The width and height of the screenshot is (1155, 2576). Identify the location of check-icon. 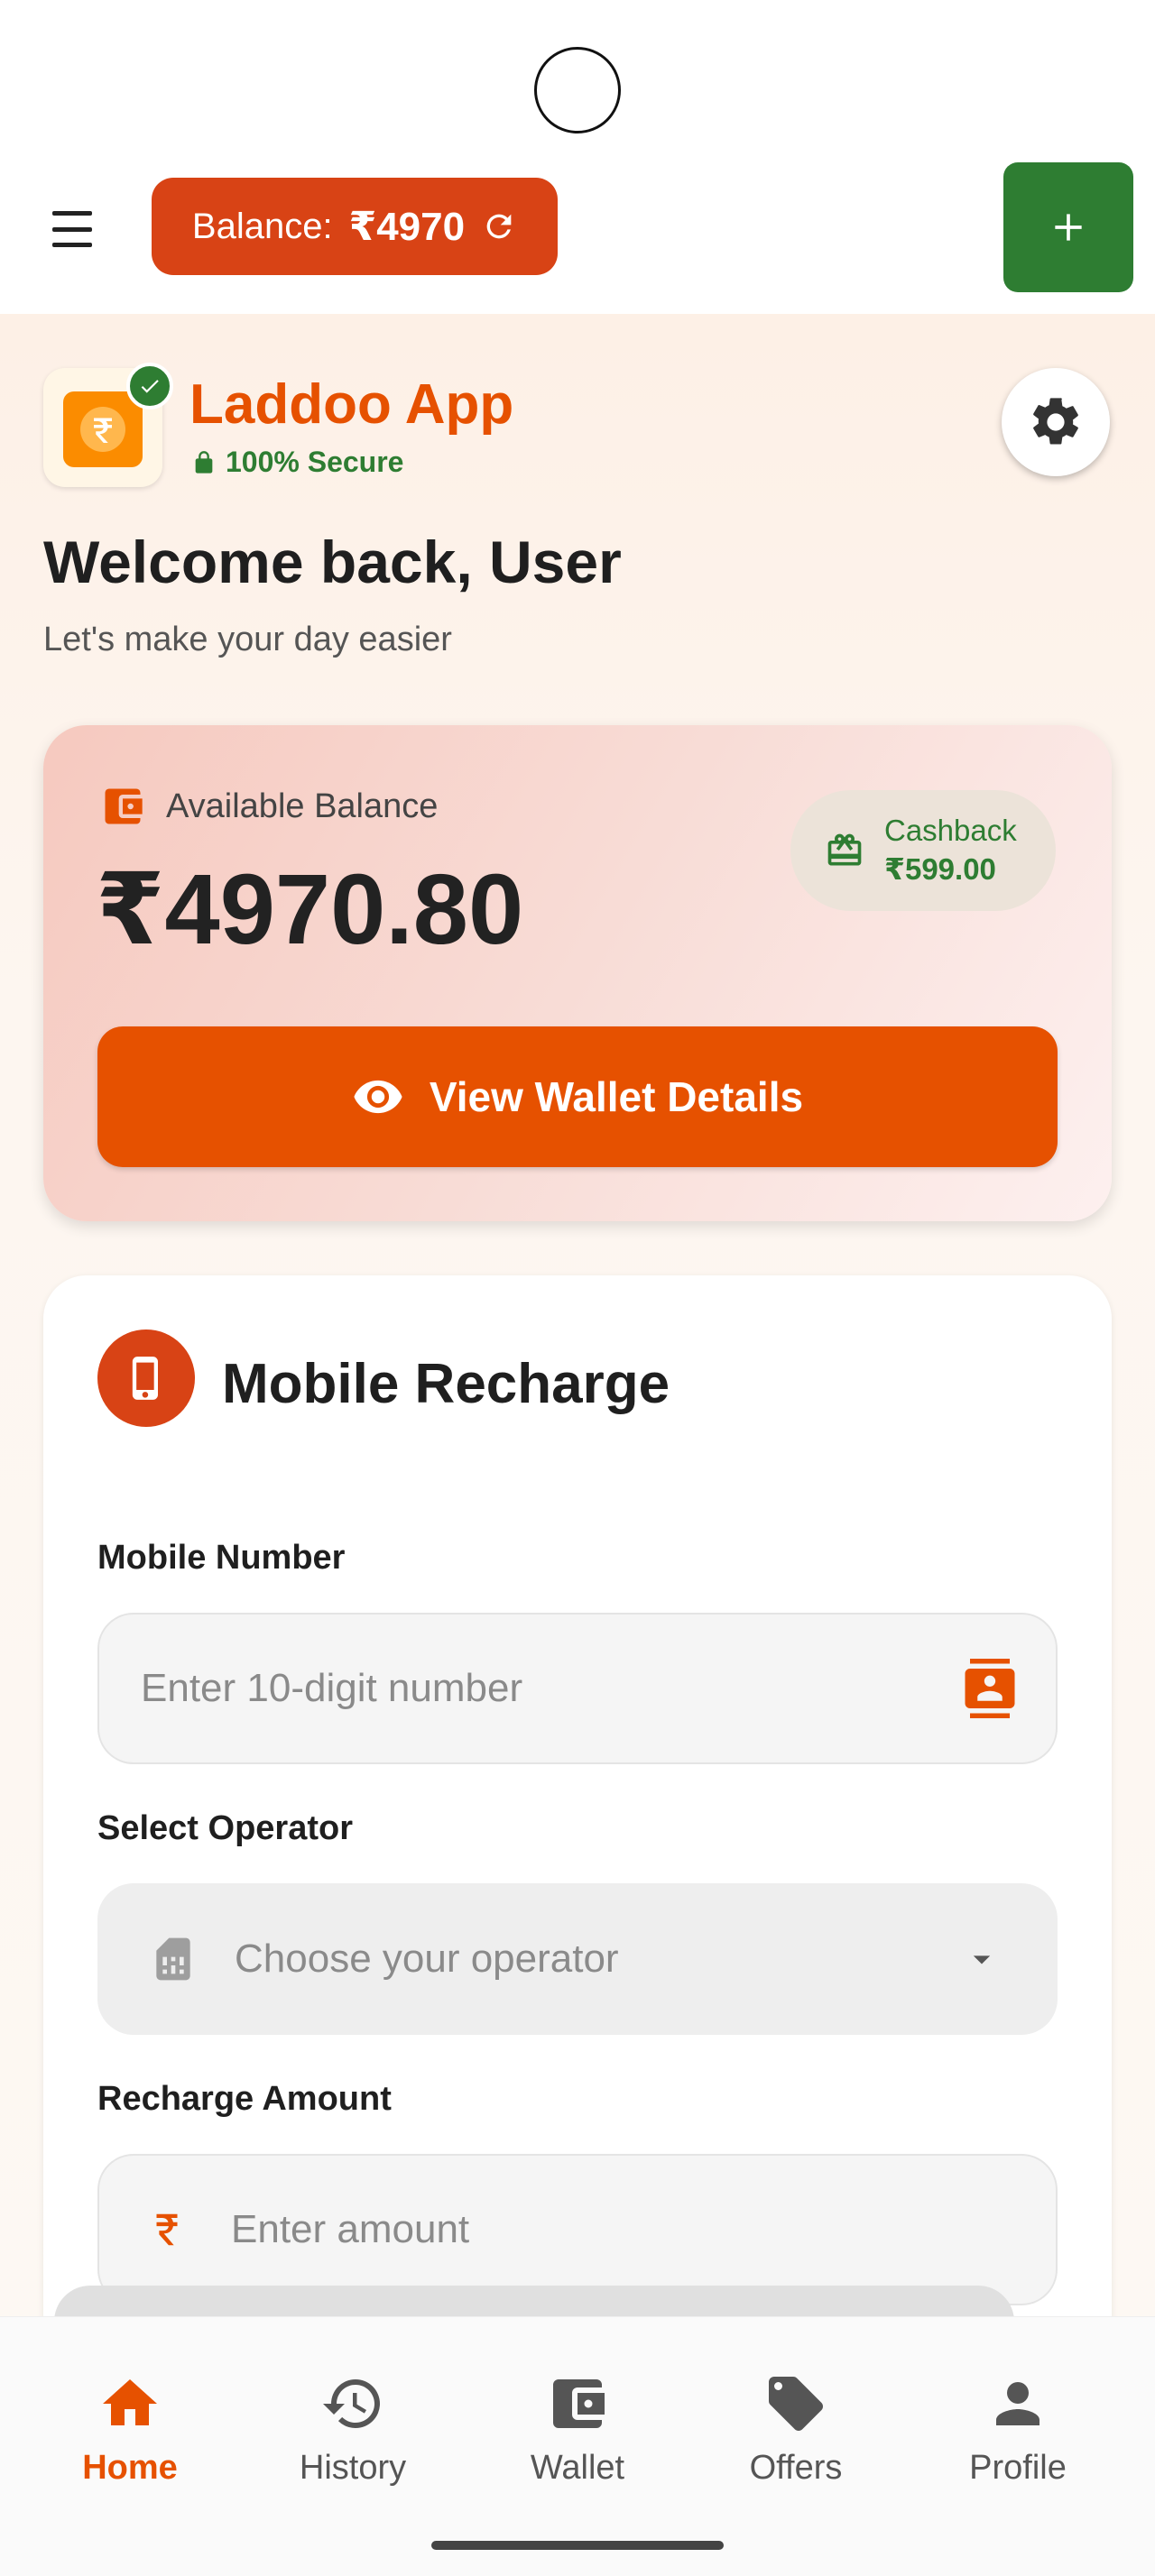
(150, 387).